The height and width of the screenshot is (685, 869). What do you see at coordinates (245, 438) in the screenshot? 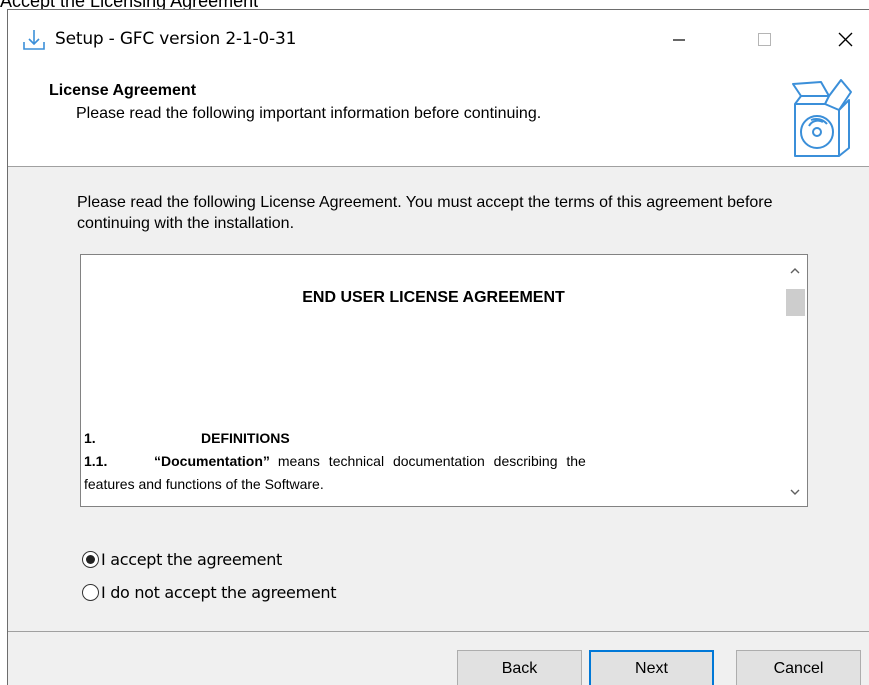
I see `section-title: DEFINITIONS` at bounding box center [245, 438].